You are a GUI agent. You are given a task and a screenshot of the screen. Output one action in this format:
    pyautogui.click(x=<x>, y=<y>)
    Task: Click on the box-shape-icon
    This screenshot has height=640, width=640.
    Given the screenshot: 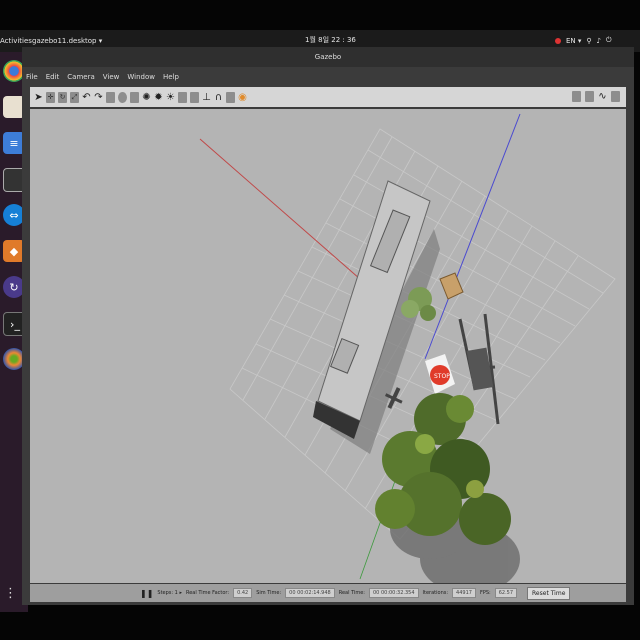 What is the action you would take?
    pyautogui.click(x=110, y=97)
    